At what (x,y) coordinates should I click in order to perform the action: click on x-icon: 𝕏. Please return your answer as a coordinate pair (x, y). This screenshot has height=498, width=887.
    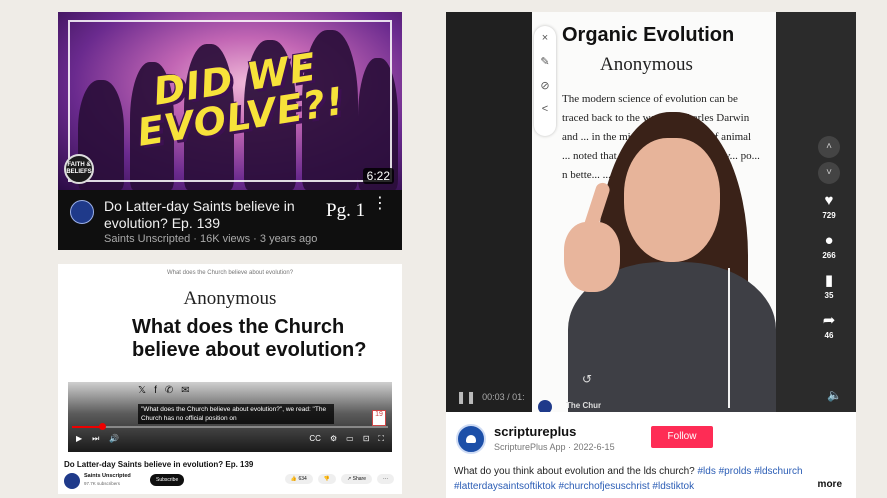
    Looking at the image, I should click on (142, 390).